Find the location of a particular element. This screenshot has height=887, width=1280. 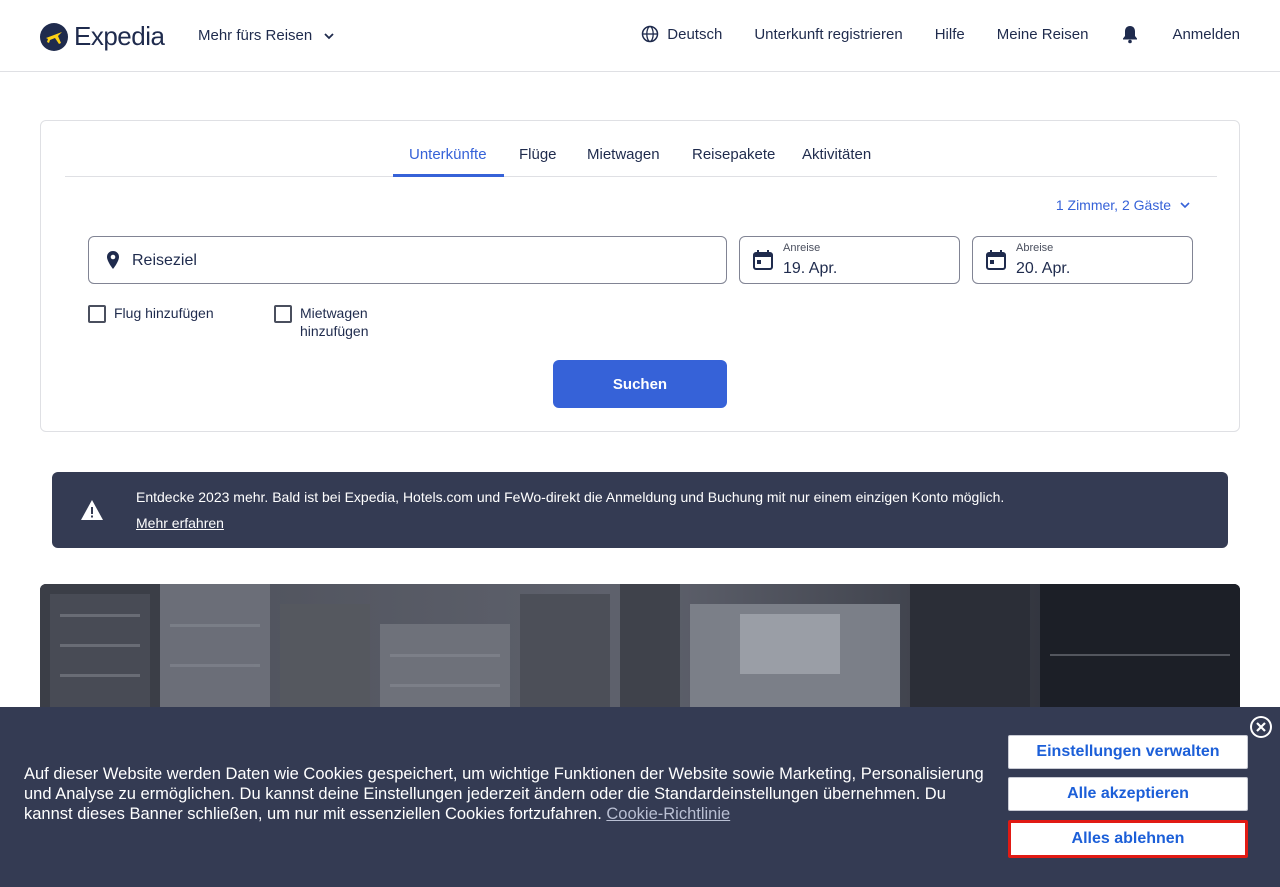

expedia-logo: Expedia is located at coordinates (102, 36).